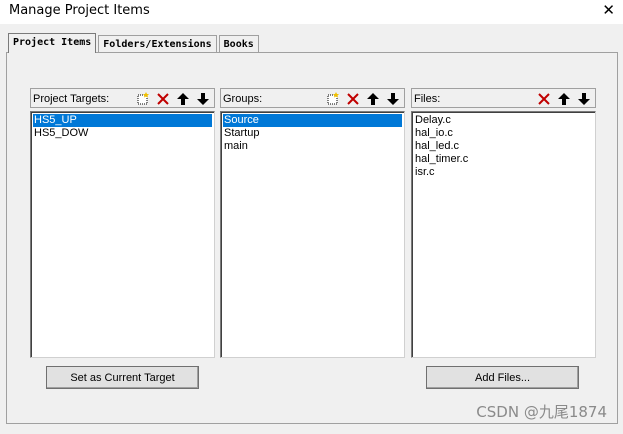  What do you see at coordinates (503, 120) in the screenshot?
I see `list-item: Delay.c` at bounding box center [503, 120].